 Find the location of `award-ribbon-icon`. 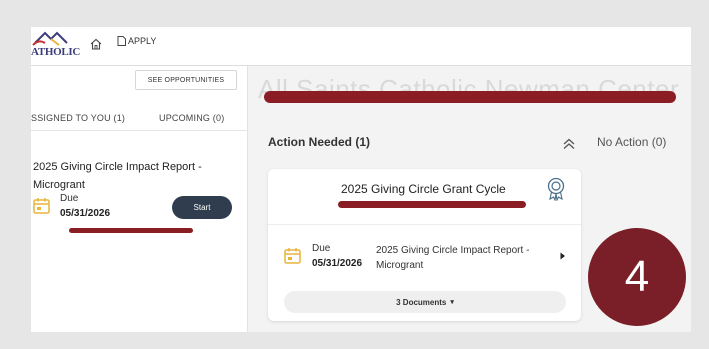

award-ribbon-icon is located at coordinates (556, 189).